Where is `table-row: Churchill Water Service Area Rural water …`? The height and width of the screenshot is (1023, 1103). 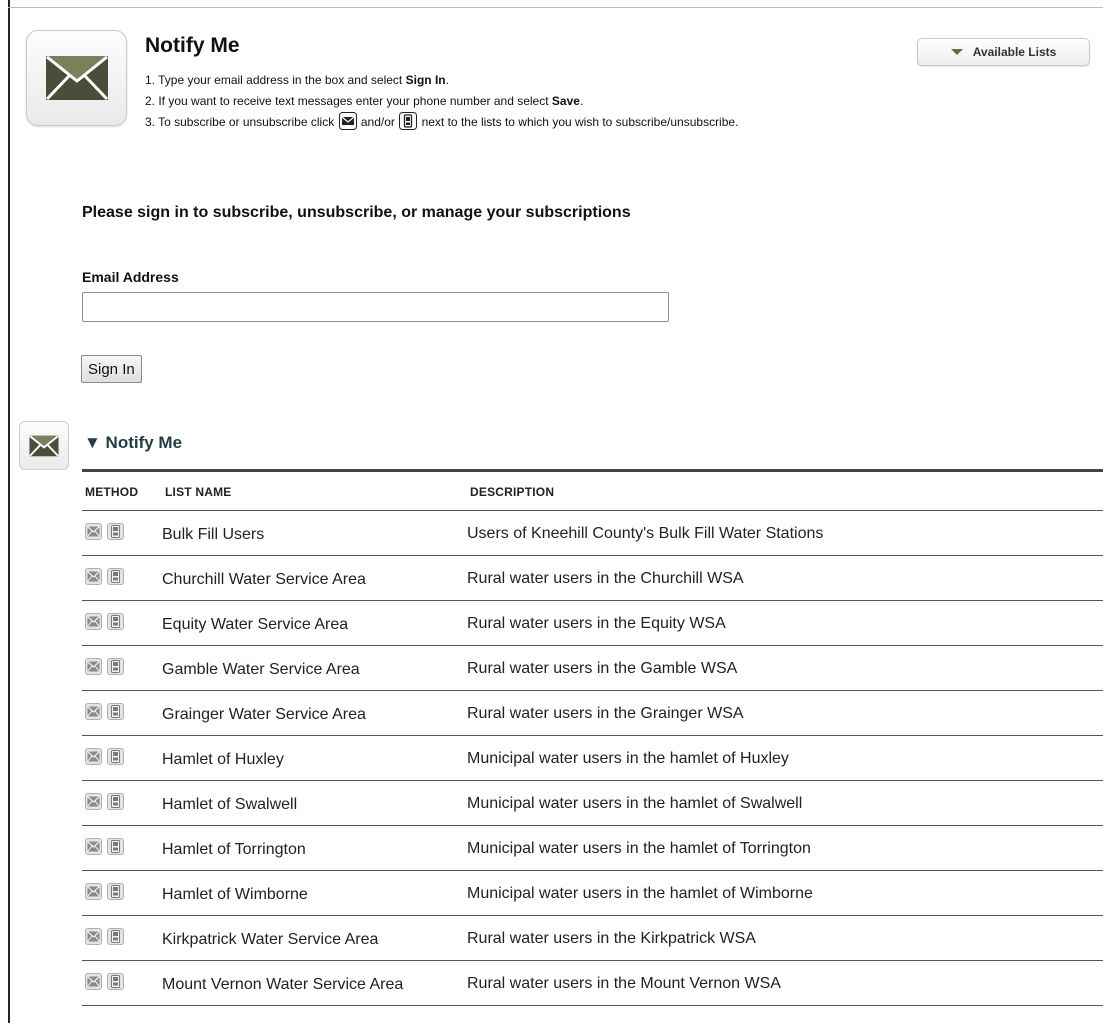
table-row: Churchill Water Service Area Rural water … is located at coordinates (592, 578).